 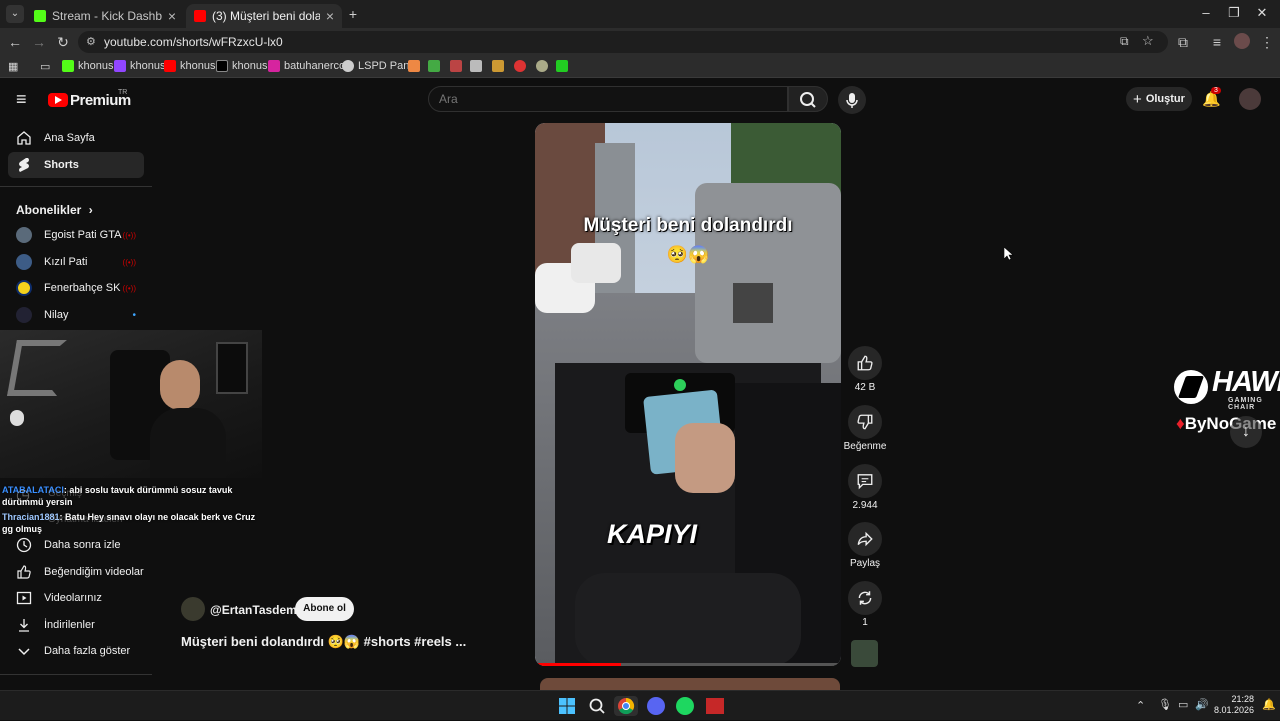 I want to click on sidebar-item-playlists: Oynatma listeleri, so click(x=85, y=519).